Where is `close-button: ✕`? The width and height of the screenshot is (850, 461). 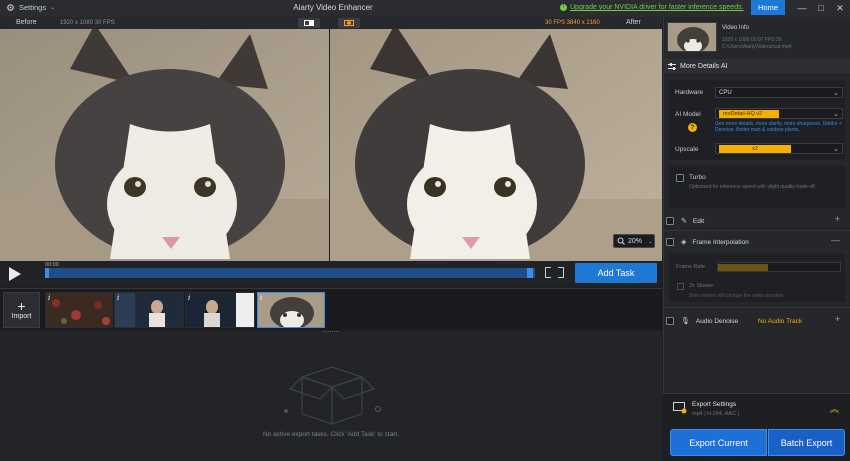 close-button: ✕ is located at coordinates (840, 8).